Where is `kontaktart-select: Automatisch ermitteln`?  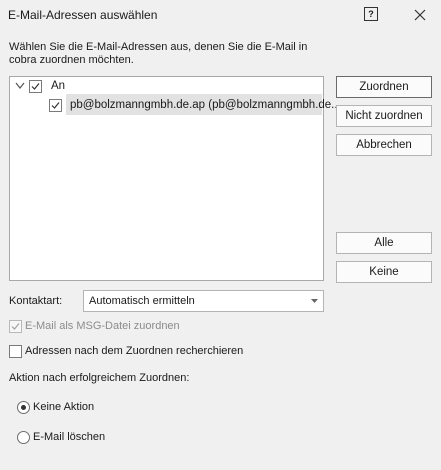 kontaktart-select: Automatisch ermitteln is located at coordinates (203, 301).